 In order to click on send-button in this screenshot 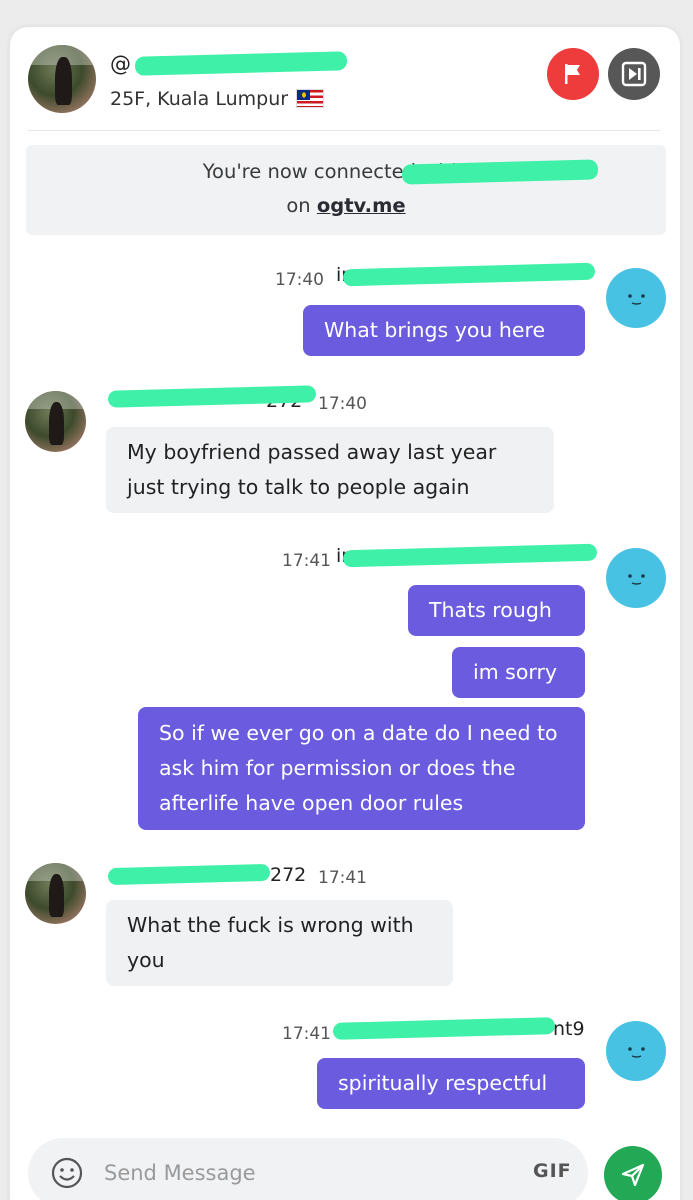, I will do `click(633, 1173)`.